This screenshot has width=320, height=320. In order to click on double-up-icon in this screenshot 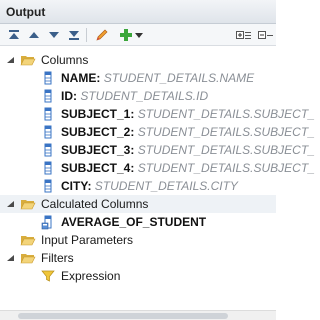, I will do `click(14, 34)`.